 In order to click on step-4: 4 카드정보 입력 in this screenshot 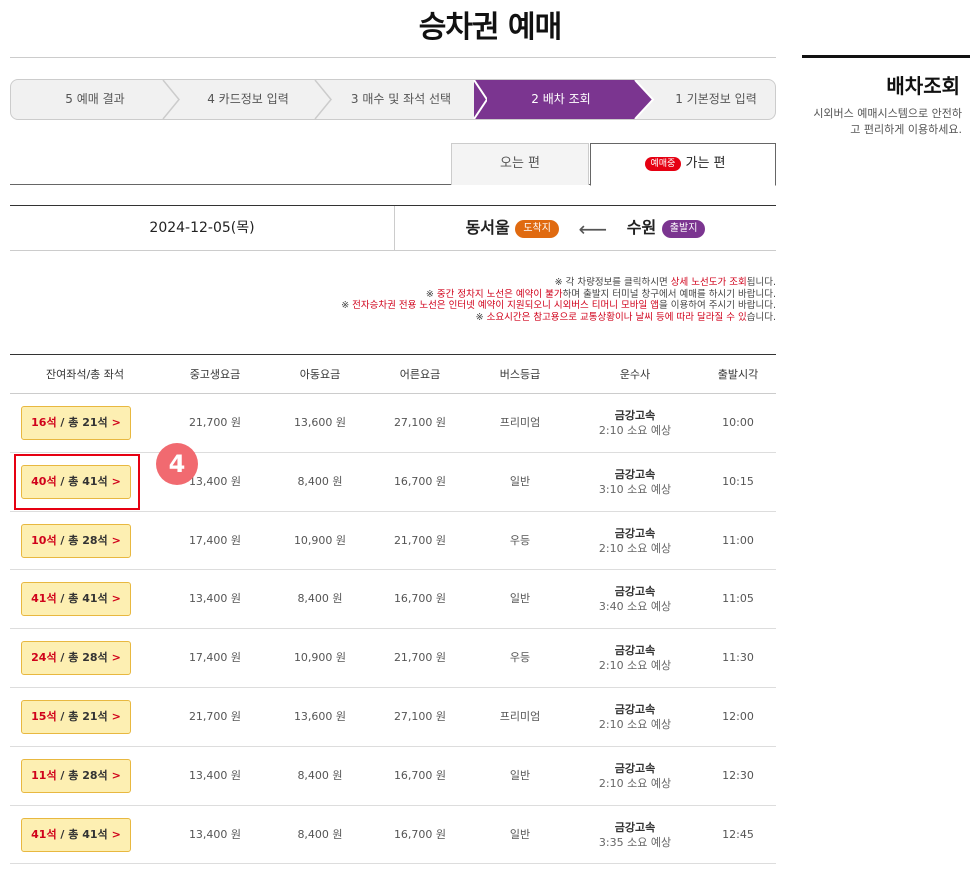, I will do `click(248, 99)`.